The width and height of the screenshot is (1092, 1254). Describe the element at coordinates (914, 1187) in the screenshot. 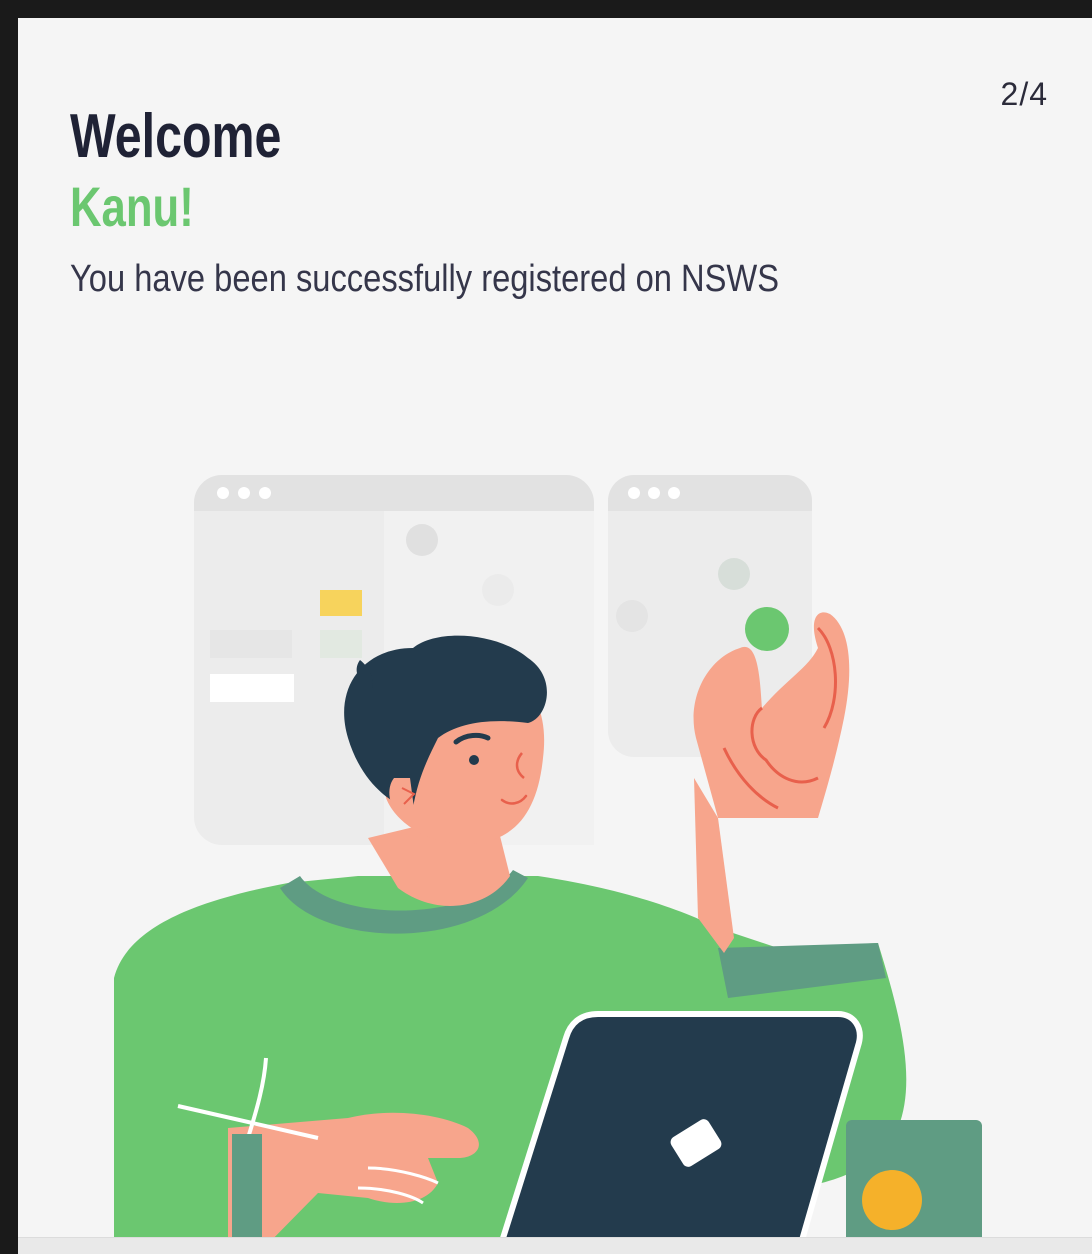

I see `mug-icon` at that location.